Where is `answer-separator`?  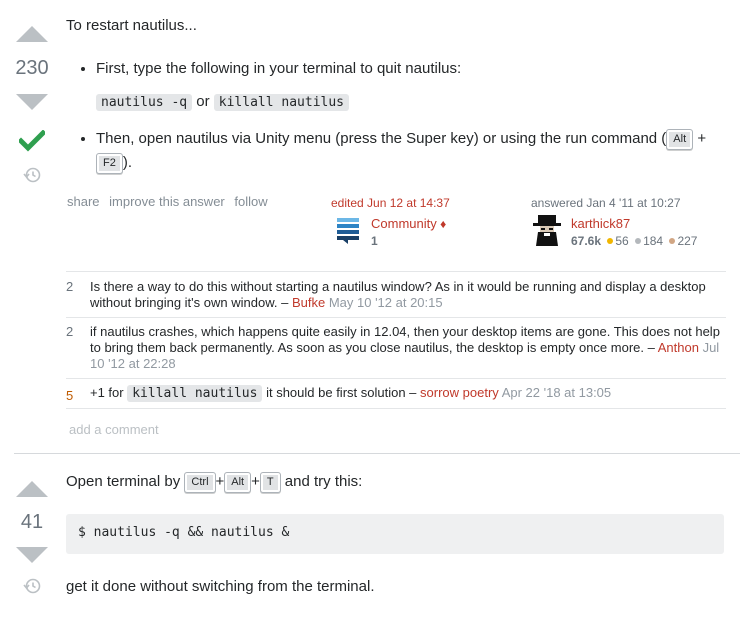 answer-separator is located at coordinates (377, 453).